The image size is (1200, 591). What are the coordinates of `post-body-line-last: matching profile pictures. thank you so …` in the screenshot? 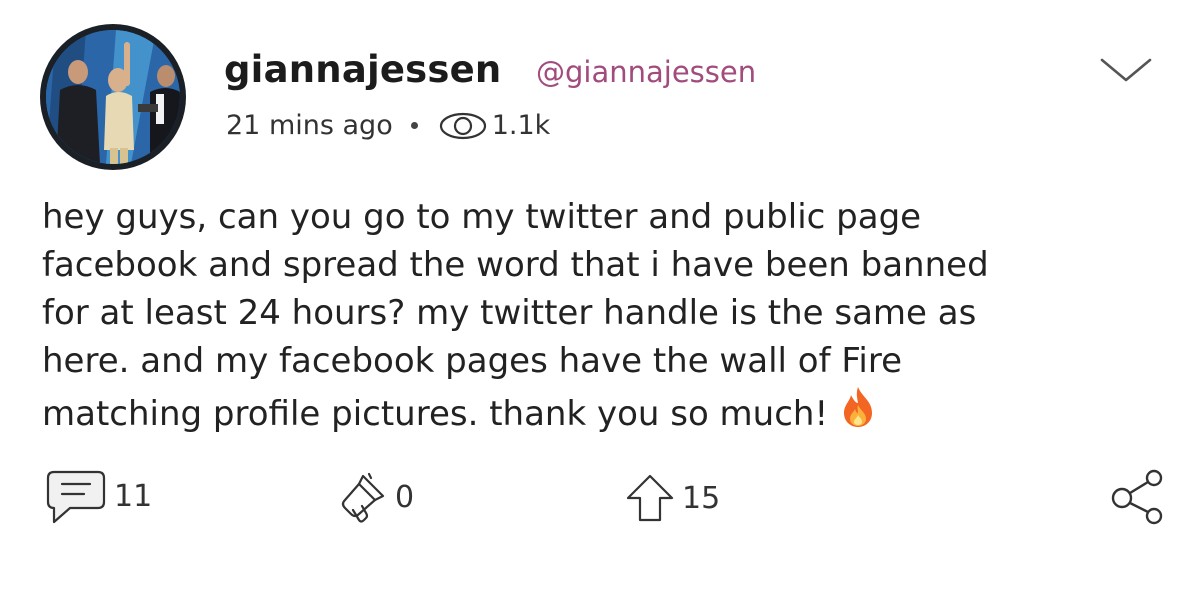 It's located at (602, 411).